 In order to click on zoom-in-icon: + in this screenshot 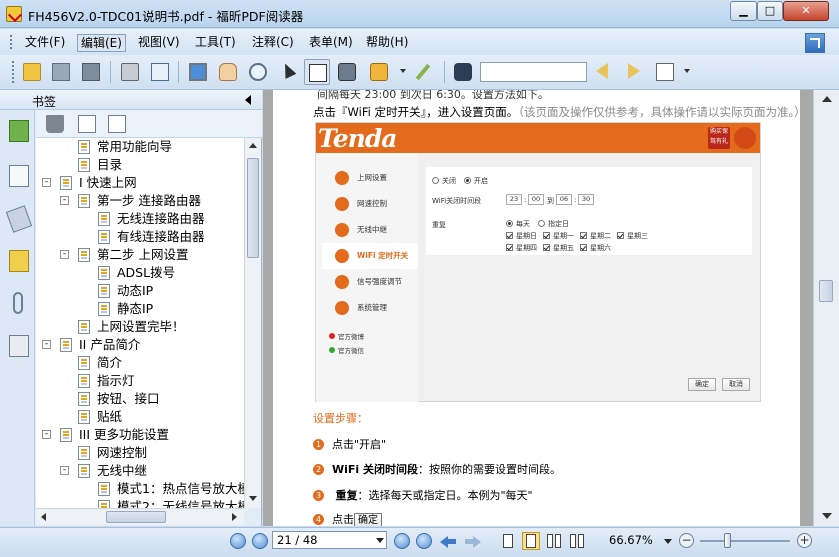, I will do `click(804, 540)`.